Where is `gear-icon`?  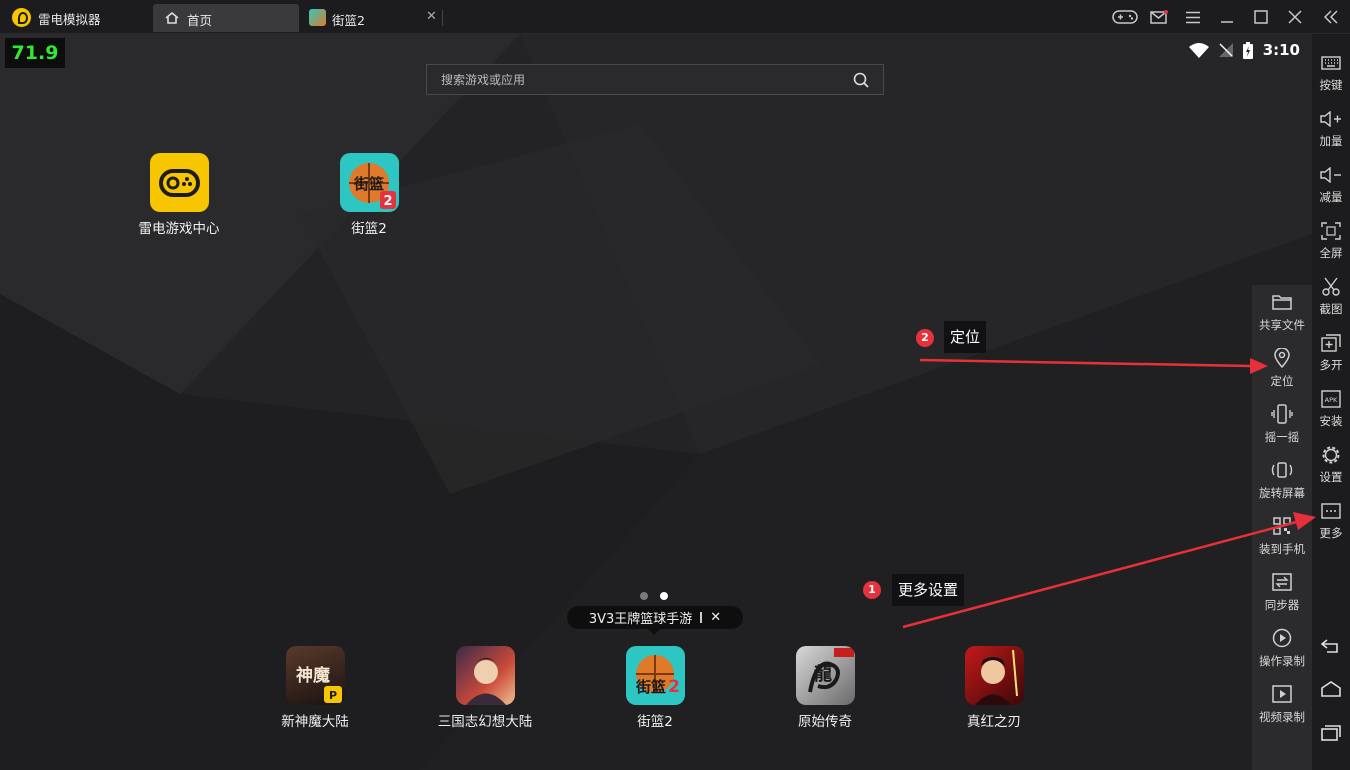 gear-icon is located at coordinates (1331, 455).